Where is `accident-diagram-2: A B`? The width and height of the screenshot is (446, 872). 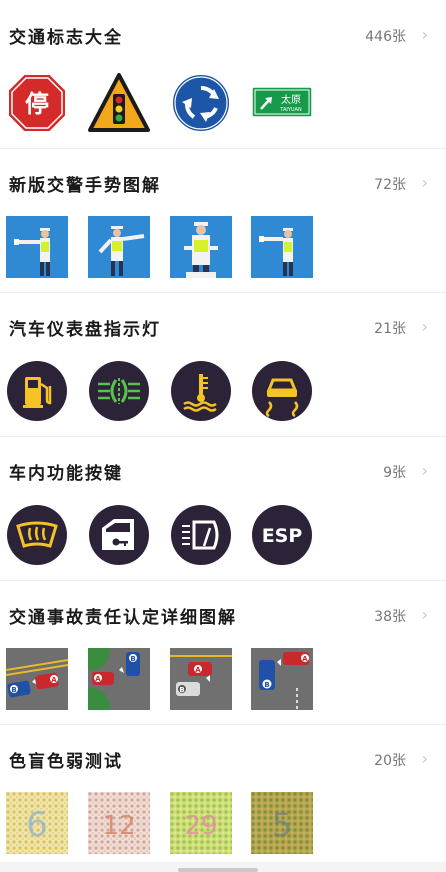 accident-diagram-2: A B is located at coordinates (119, 679).